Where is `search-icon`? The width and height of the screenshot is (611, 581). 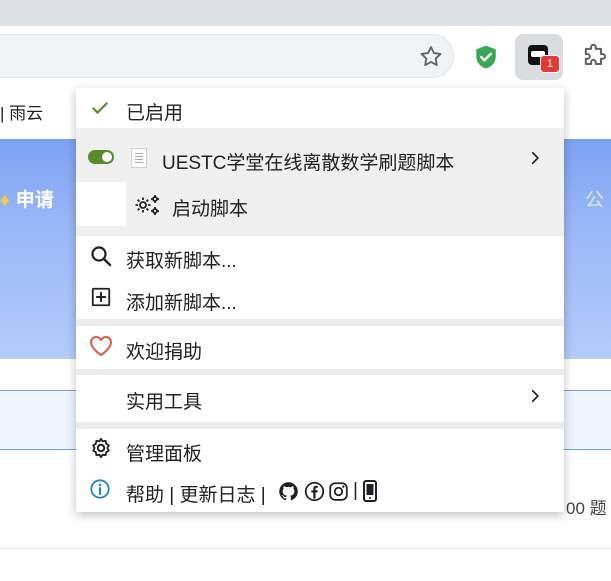
search-icon is located at coordinates (101, 256).